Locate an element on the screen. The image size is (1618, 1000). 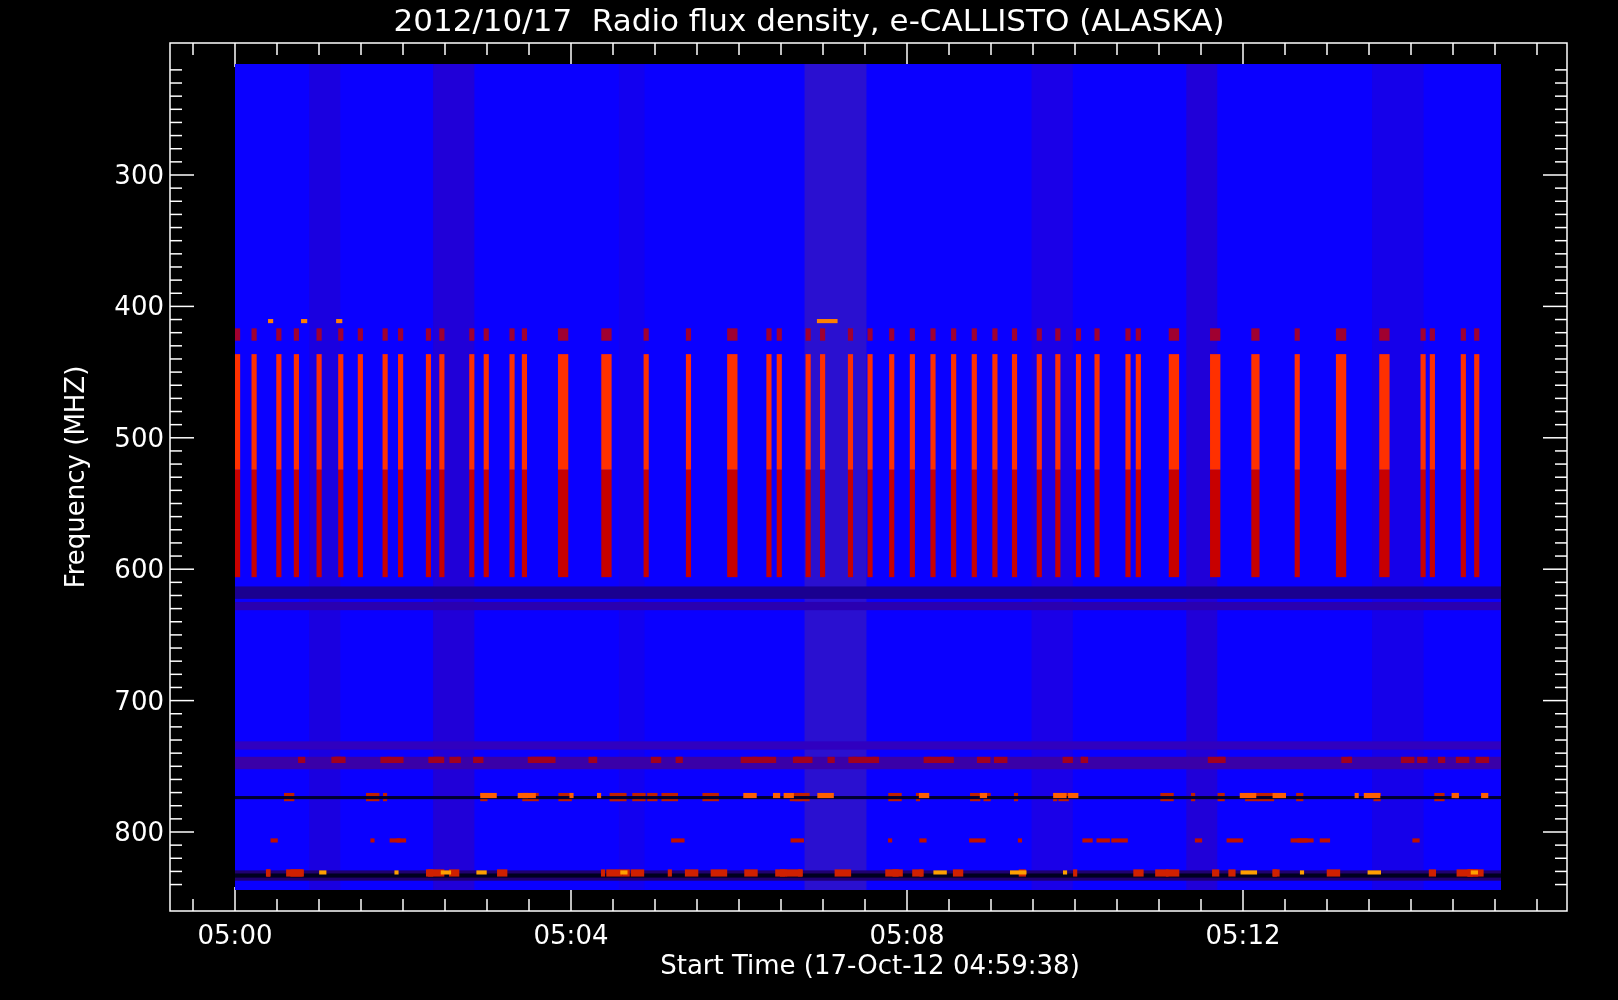
y-tick-label: 800 is located at coordinates (138, 832).